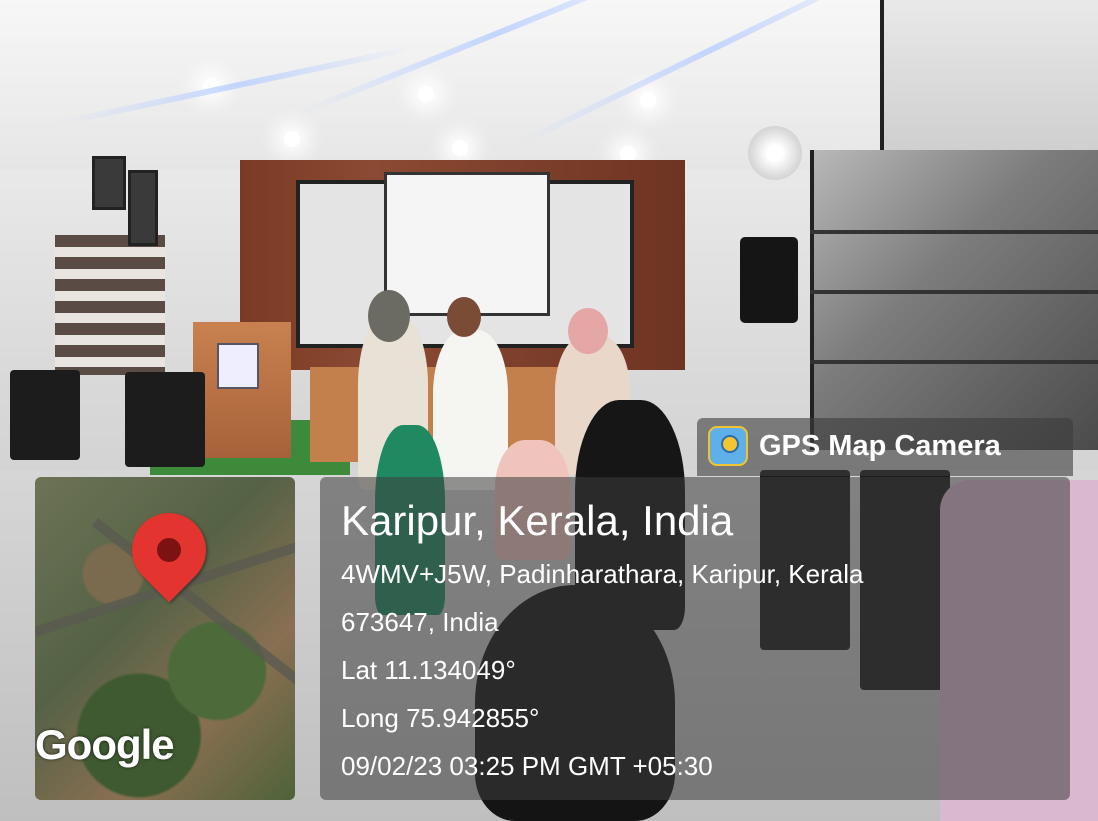  Describe the element at coordinates (537, 520) in the screenshot. I see `location-title: Karipur, Kerala, India` at that location.